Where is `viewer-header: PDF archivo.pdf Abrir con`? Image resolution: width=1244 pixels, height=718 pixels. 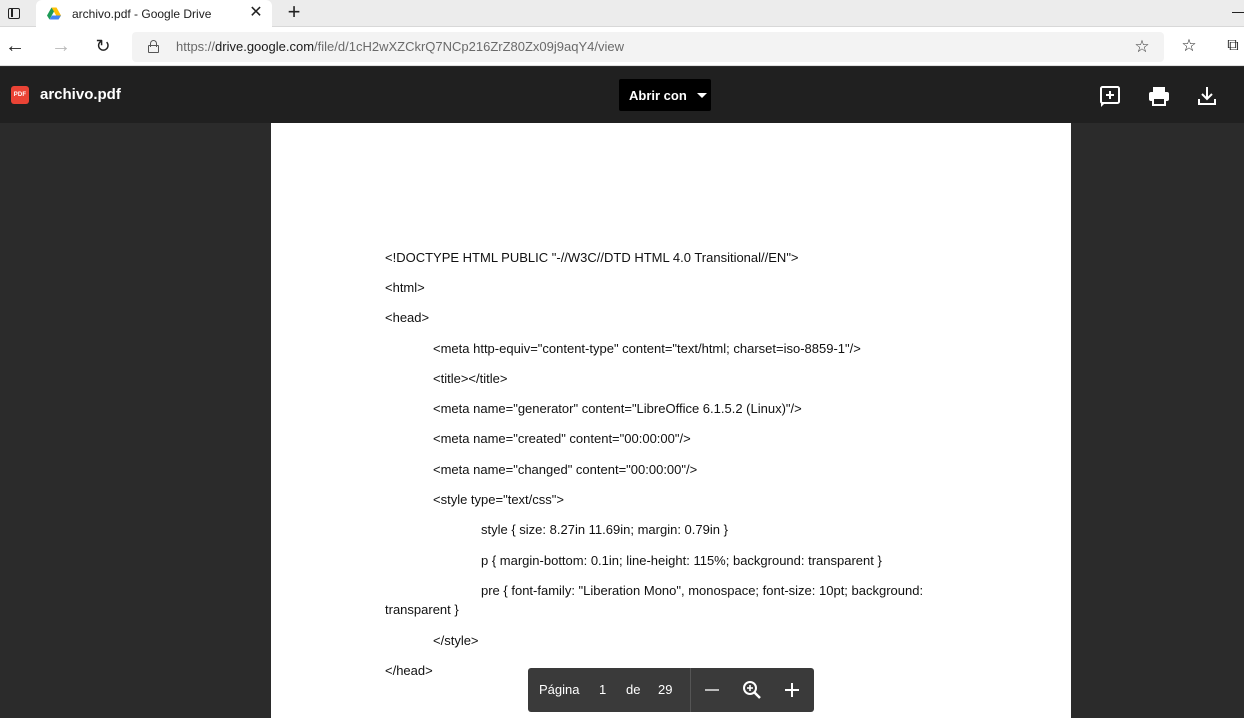
viewer-header: PDF archivo.pdf Abrir con is located at coordinates (622, 95).